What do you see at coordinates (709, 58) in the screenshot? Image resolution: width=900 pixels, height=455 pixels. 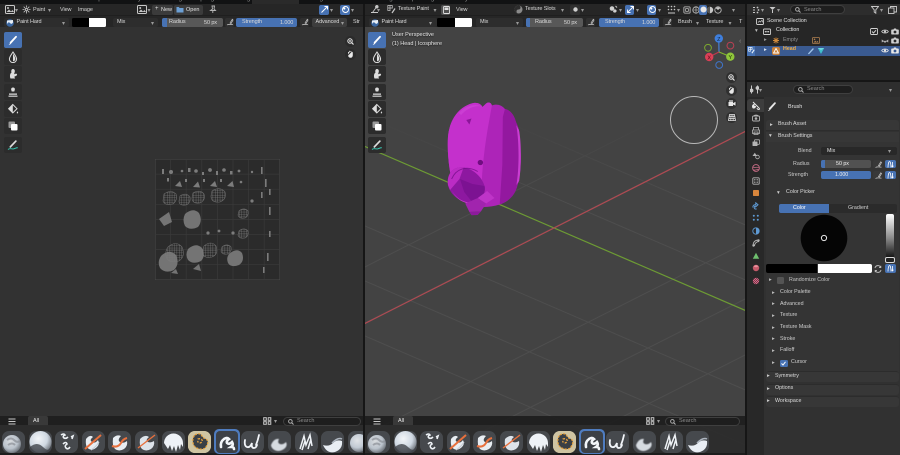 I see `svg-text: X` at bounding box center [709, 58].